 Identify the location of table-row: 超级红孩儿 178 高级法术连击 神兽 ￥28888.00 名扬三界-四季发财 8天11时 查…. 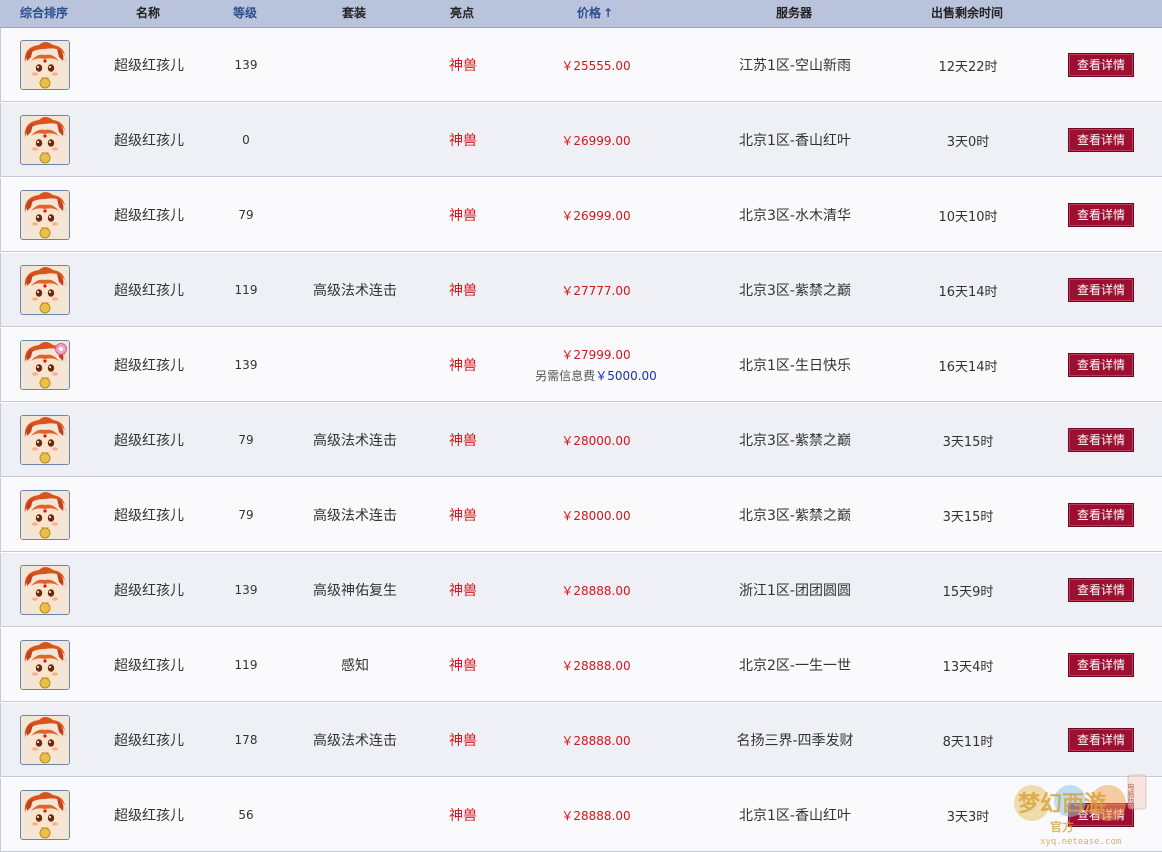
(581, 740).